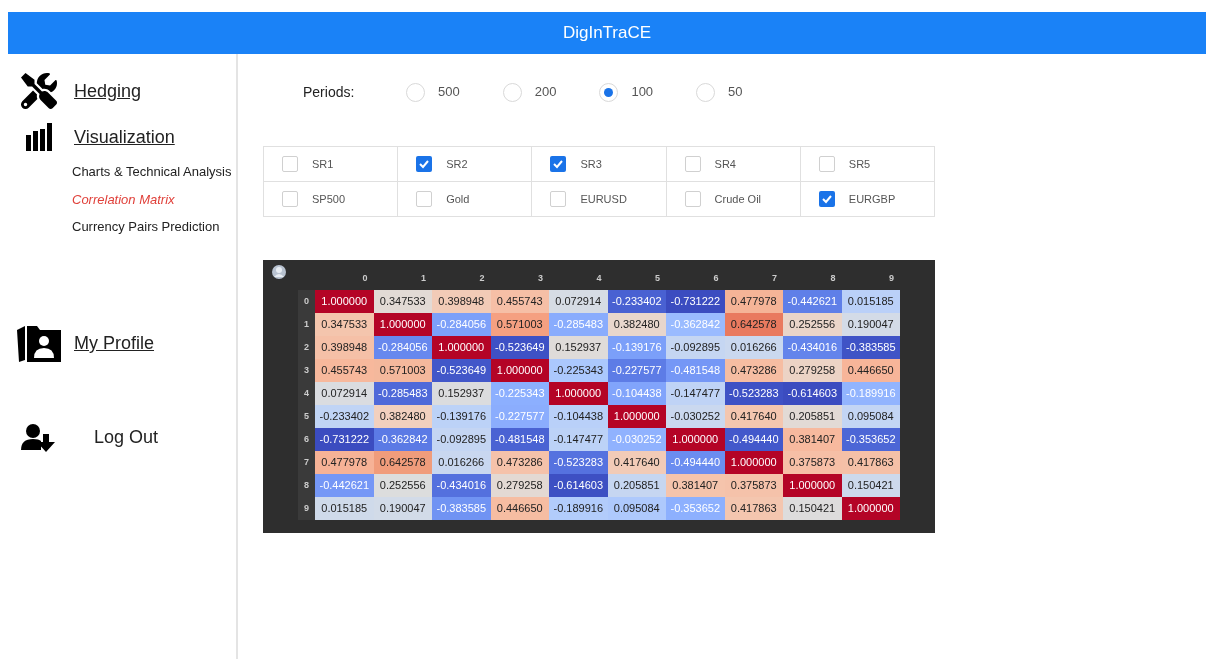 Image resolution: width=1206 pixels, height=667 pixels. What do you see at coordinates (306, 347) in the screenshot?
I see `row-header: 2` at bounding box center [306, 347].